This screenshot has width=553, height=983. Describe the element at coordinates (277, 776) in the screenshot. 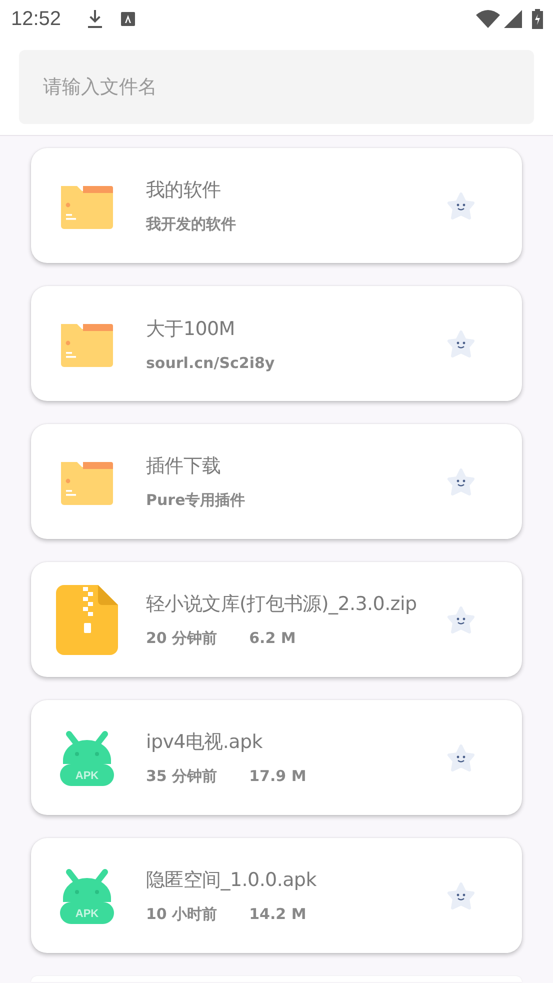

I see `file-size: 17.9 M` at that location.